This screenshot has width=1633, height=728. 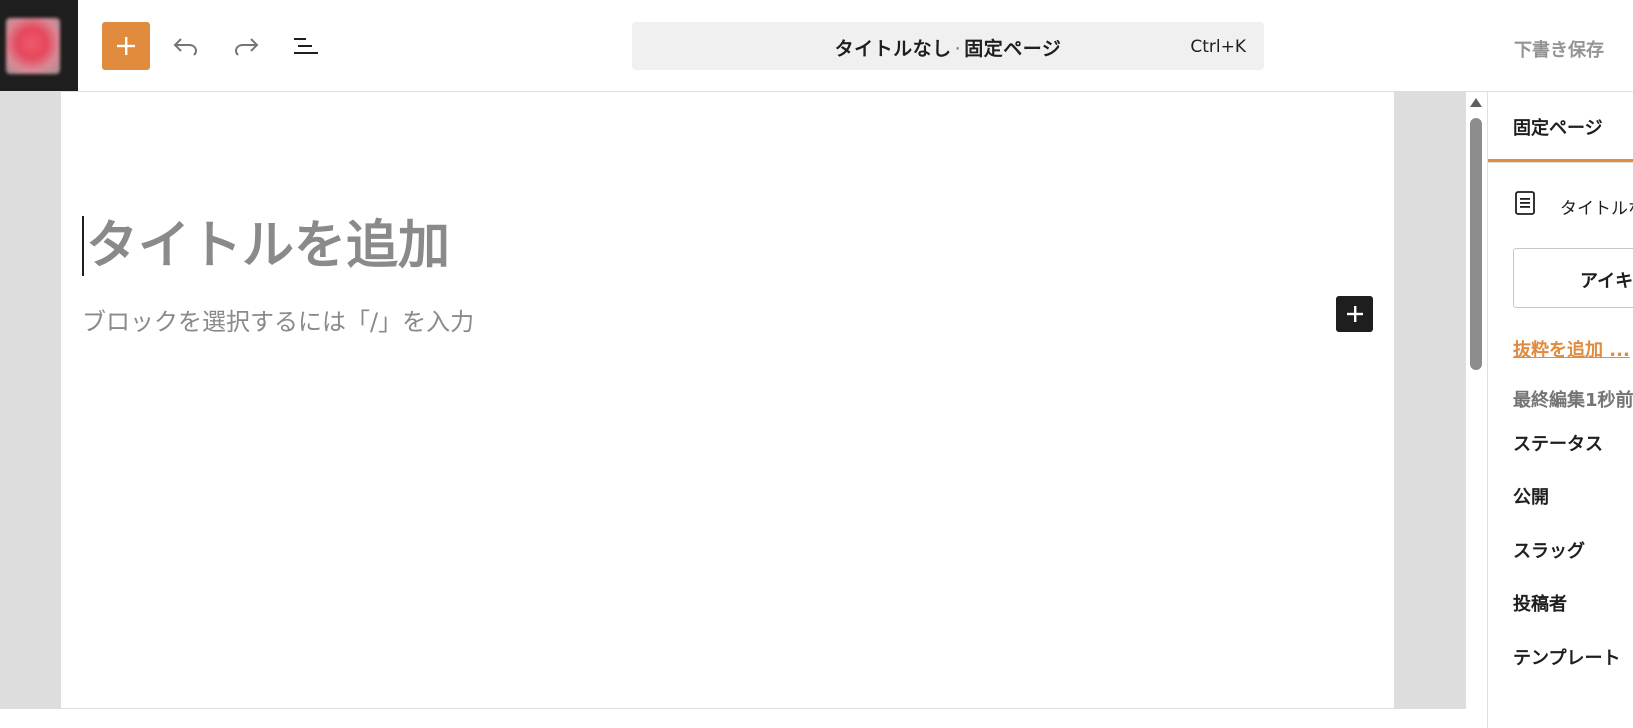 I want to click on document-title: タイトルなし, so click(x=893, y=49).